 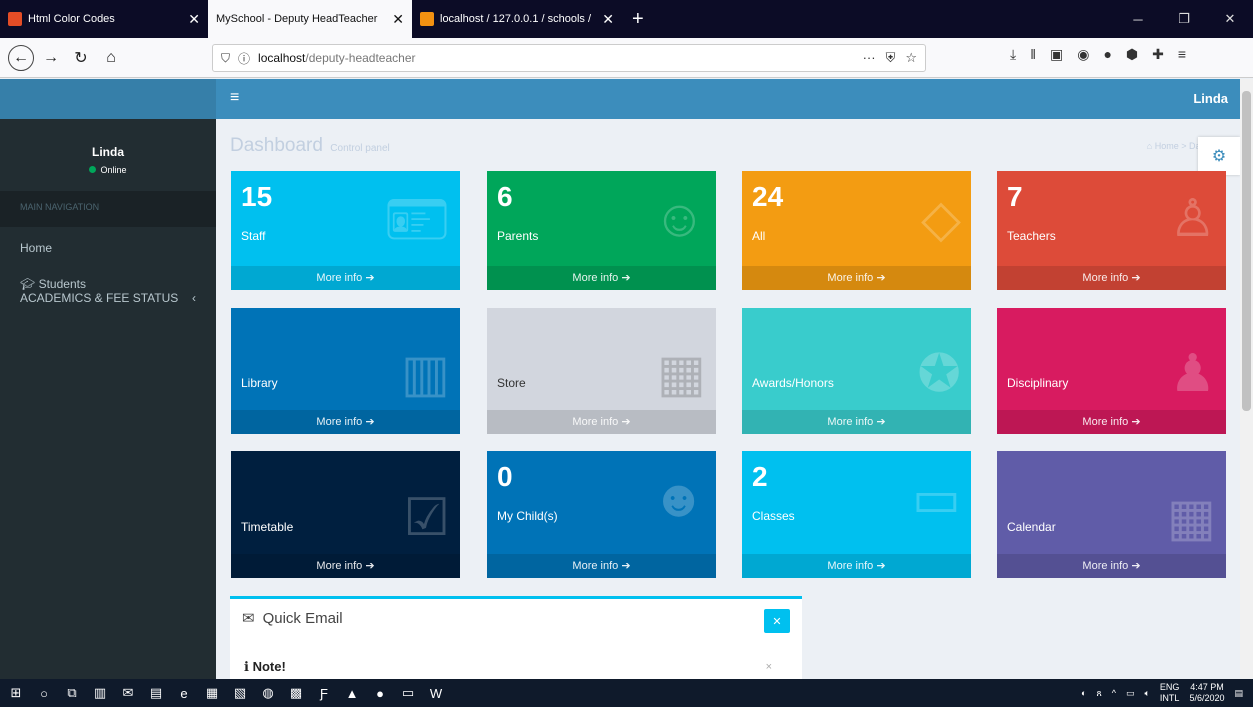 What do you see at coordinates (225, 58) in the screenshot?
I see `shield-icon: ⛉` at bounding box center [225, 58].